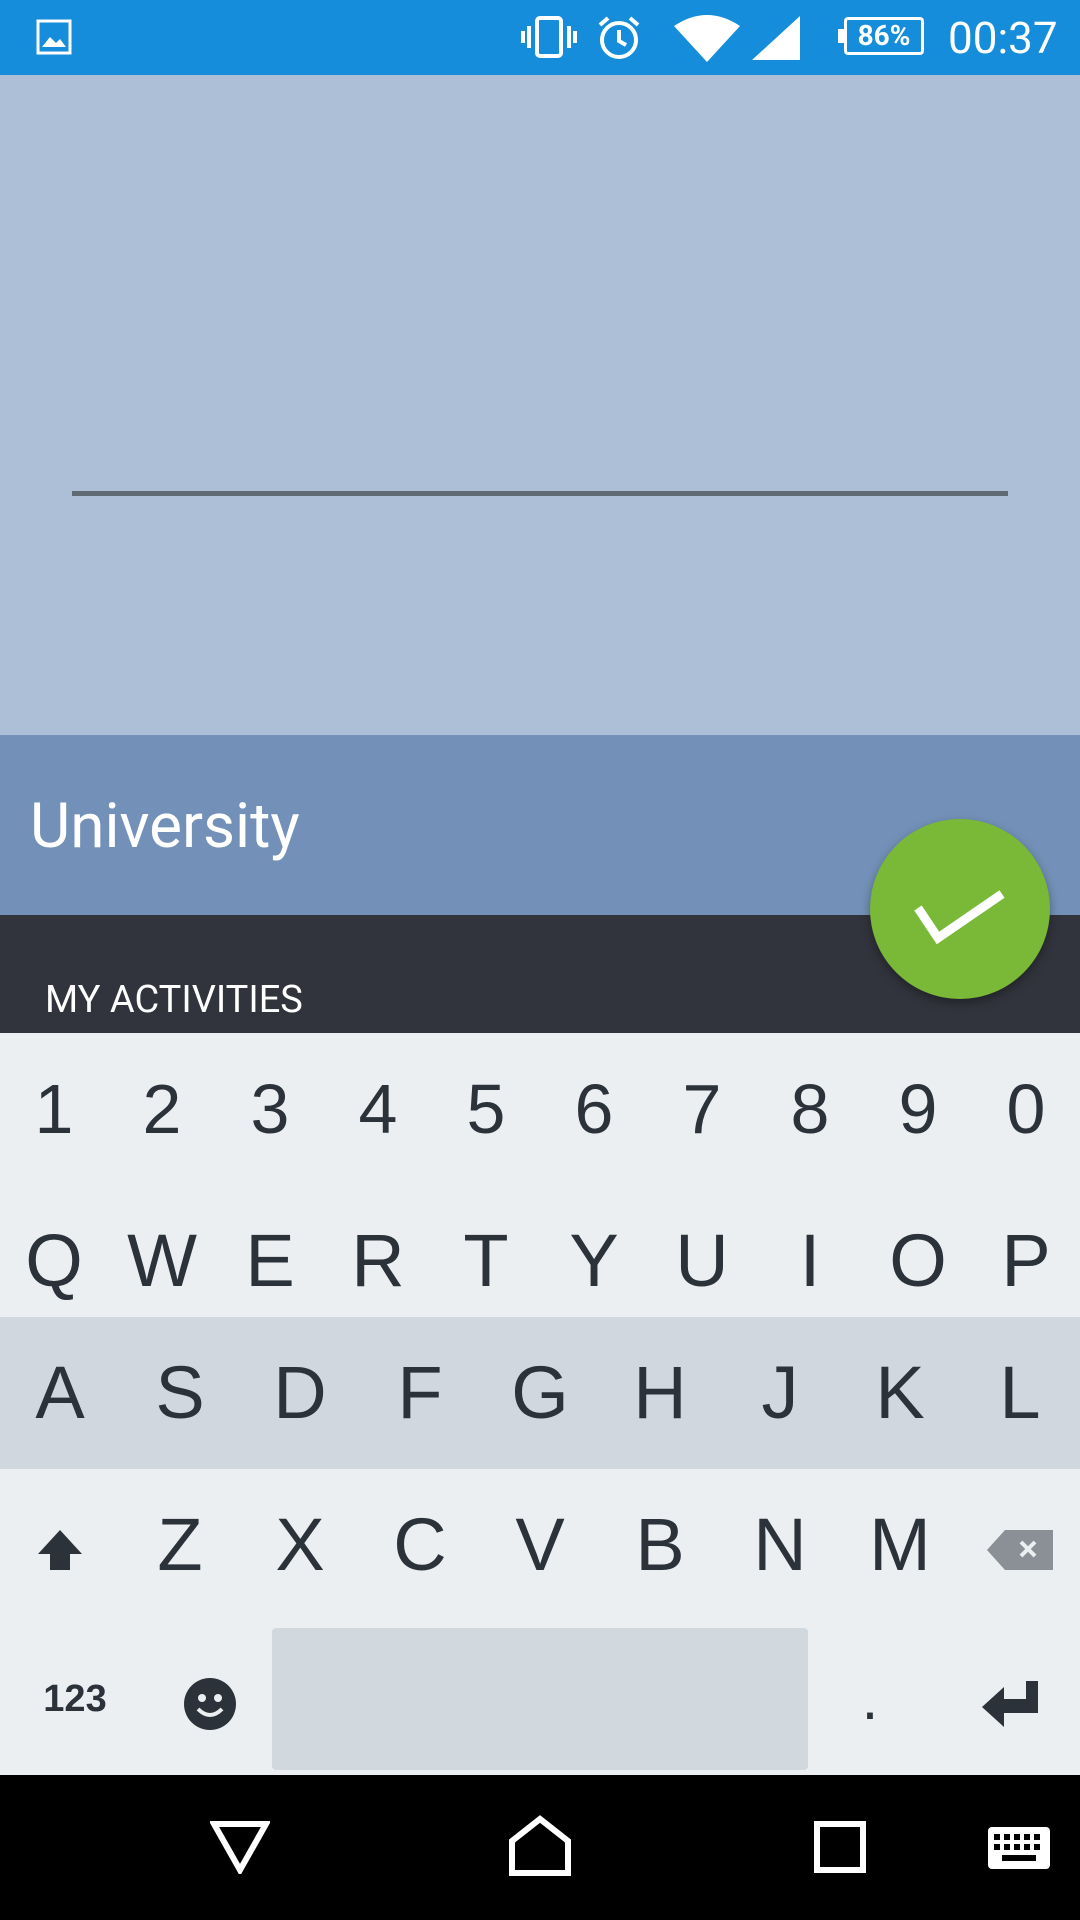 The image size is (1080, 1920). What do you see at coordinates (210, 1704) in the screenshot?
I see `emoji-icon` at bounding box center [210, 1704].